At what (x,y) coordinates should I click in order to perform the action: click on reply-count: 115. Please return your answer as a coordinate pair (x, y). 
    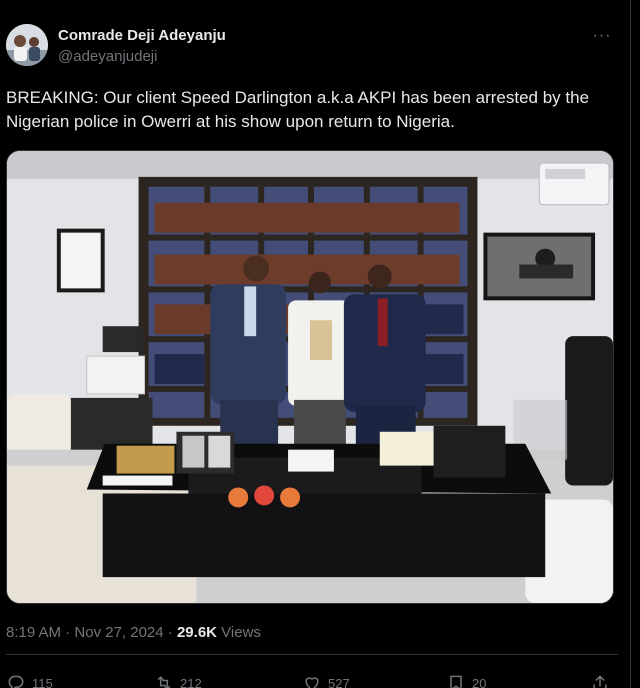
    Looking at the image, I should click on (42, 681).